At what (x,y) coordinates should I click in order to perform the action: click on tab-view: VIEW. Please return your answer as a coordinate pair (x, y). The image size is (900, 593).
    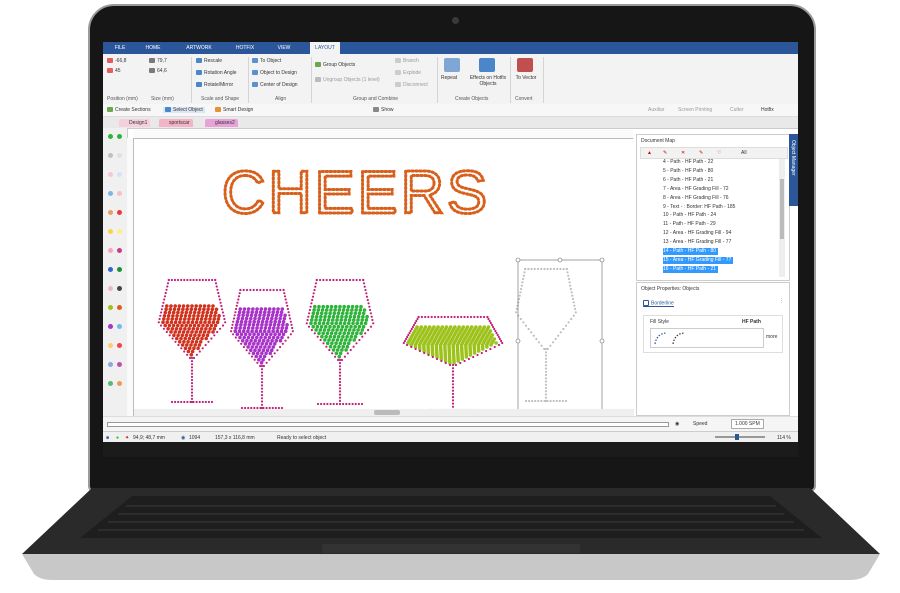
    Looking at the image, I should click on (284, 48).